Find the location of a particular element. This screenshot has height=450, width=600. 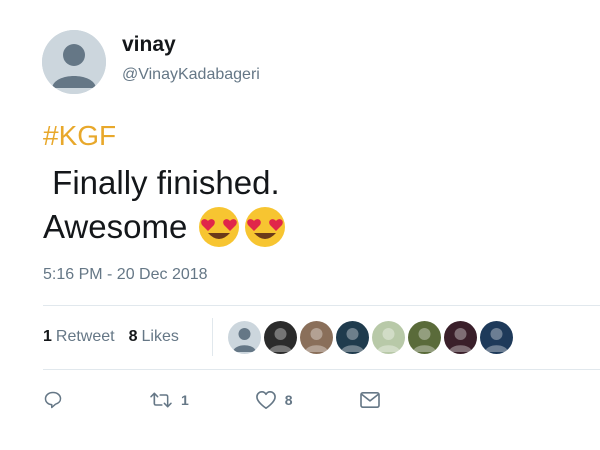

direct-message-button is located at coordinates (370, 400).